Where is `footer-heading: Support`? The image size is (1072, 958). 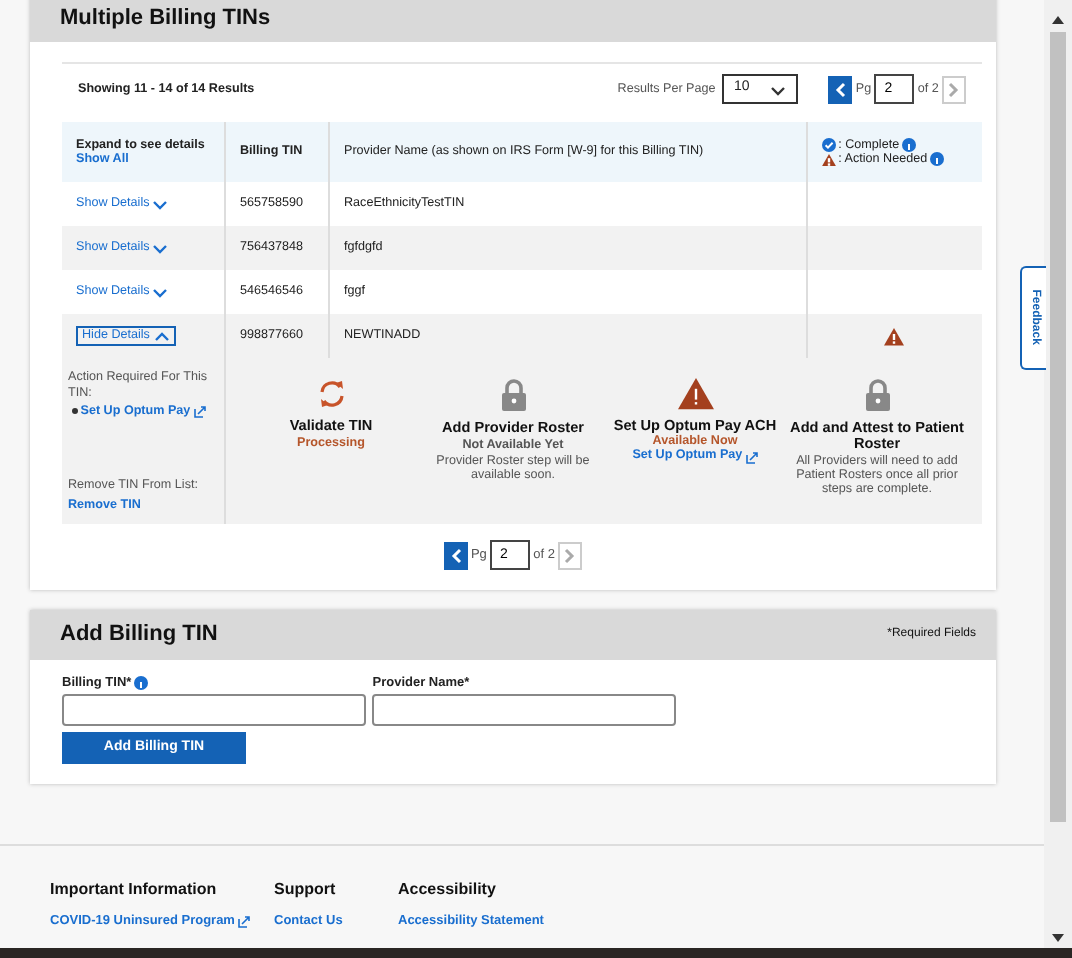 footer-heading: Support is located at coordinates (306, 890).